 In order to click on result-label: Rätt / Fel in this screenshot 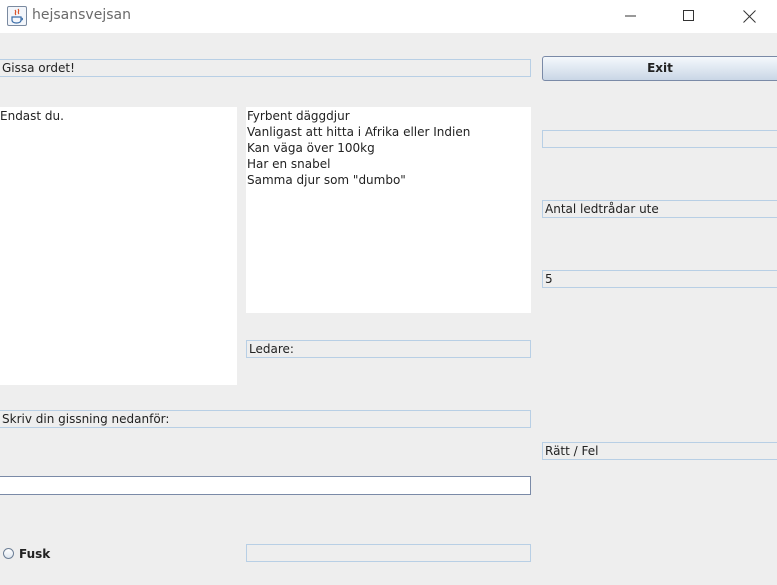, I will do `click(659, 451)`.